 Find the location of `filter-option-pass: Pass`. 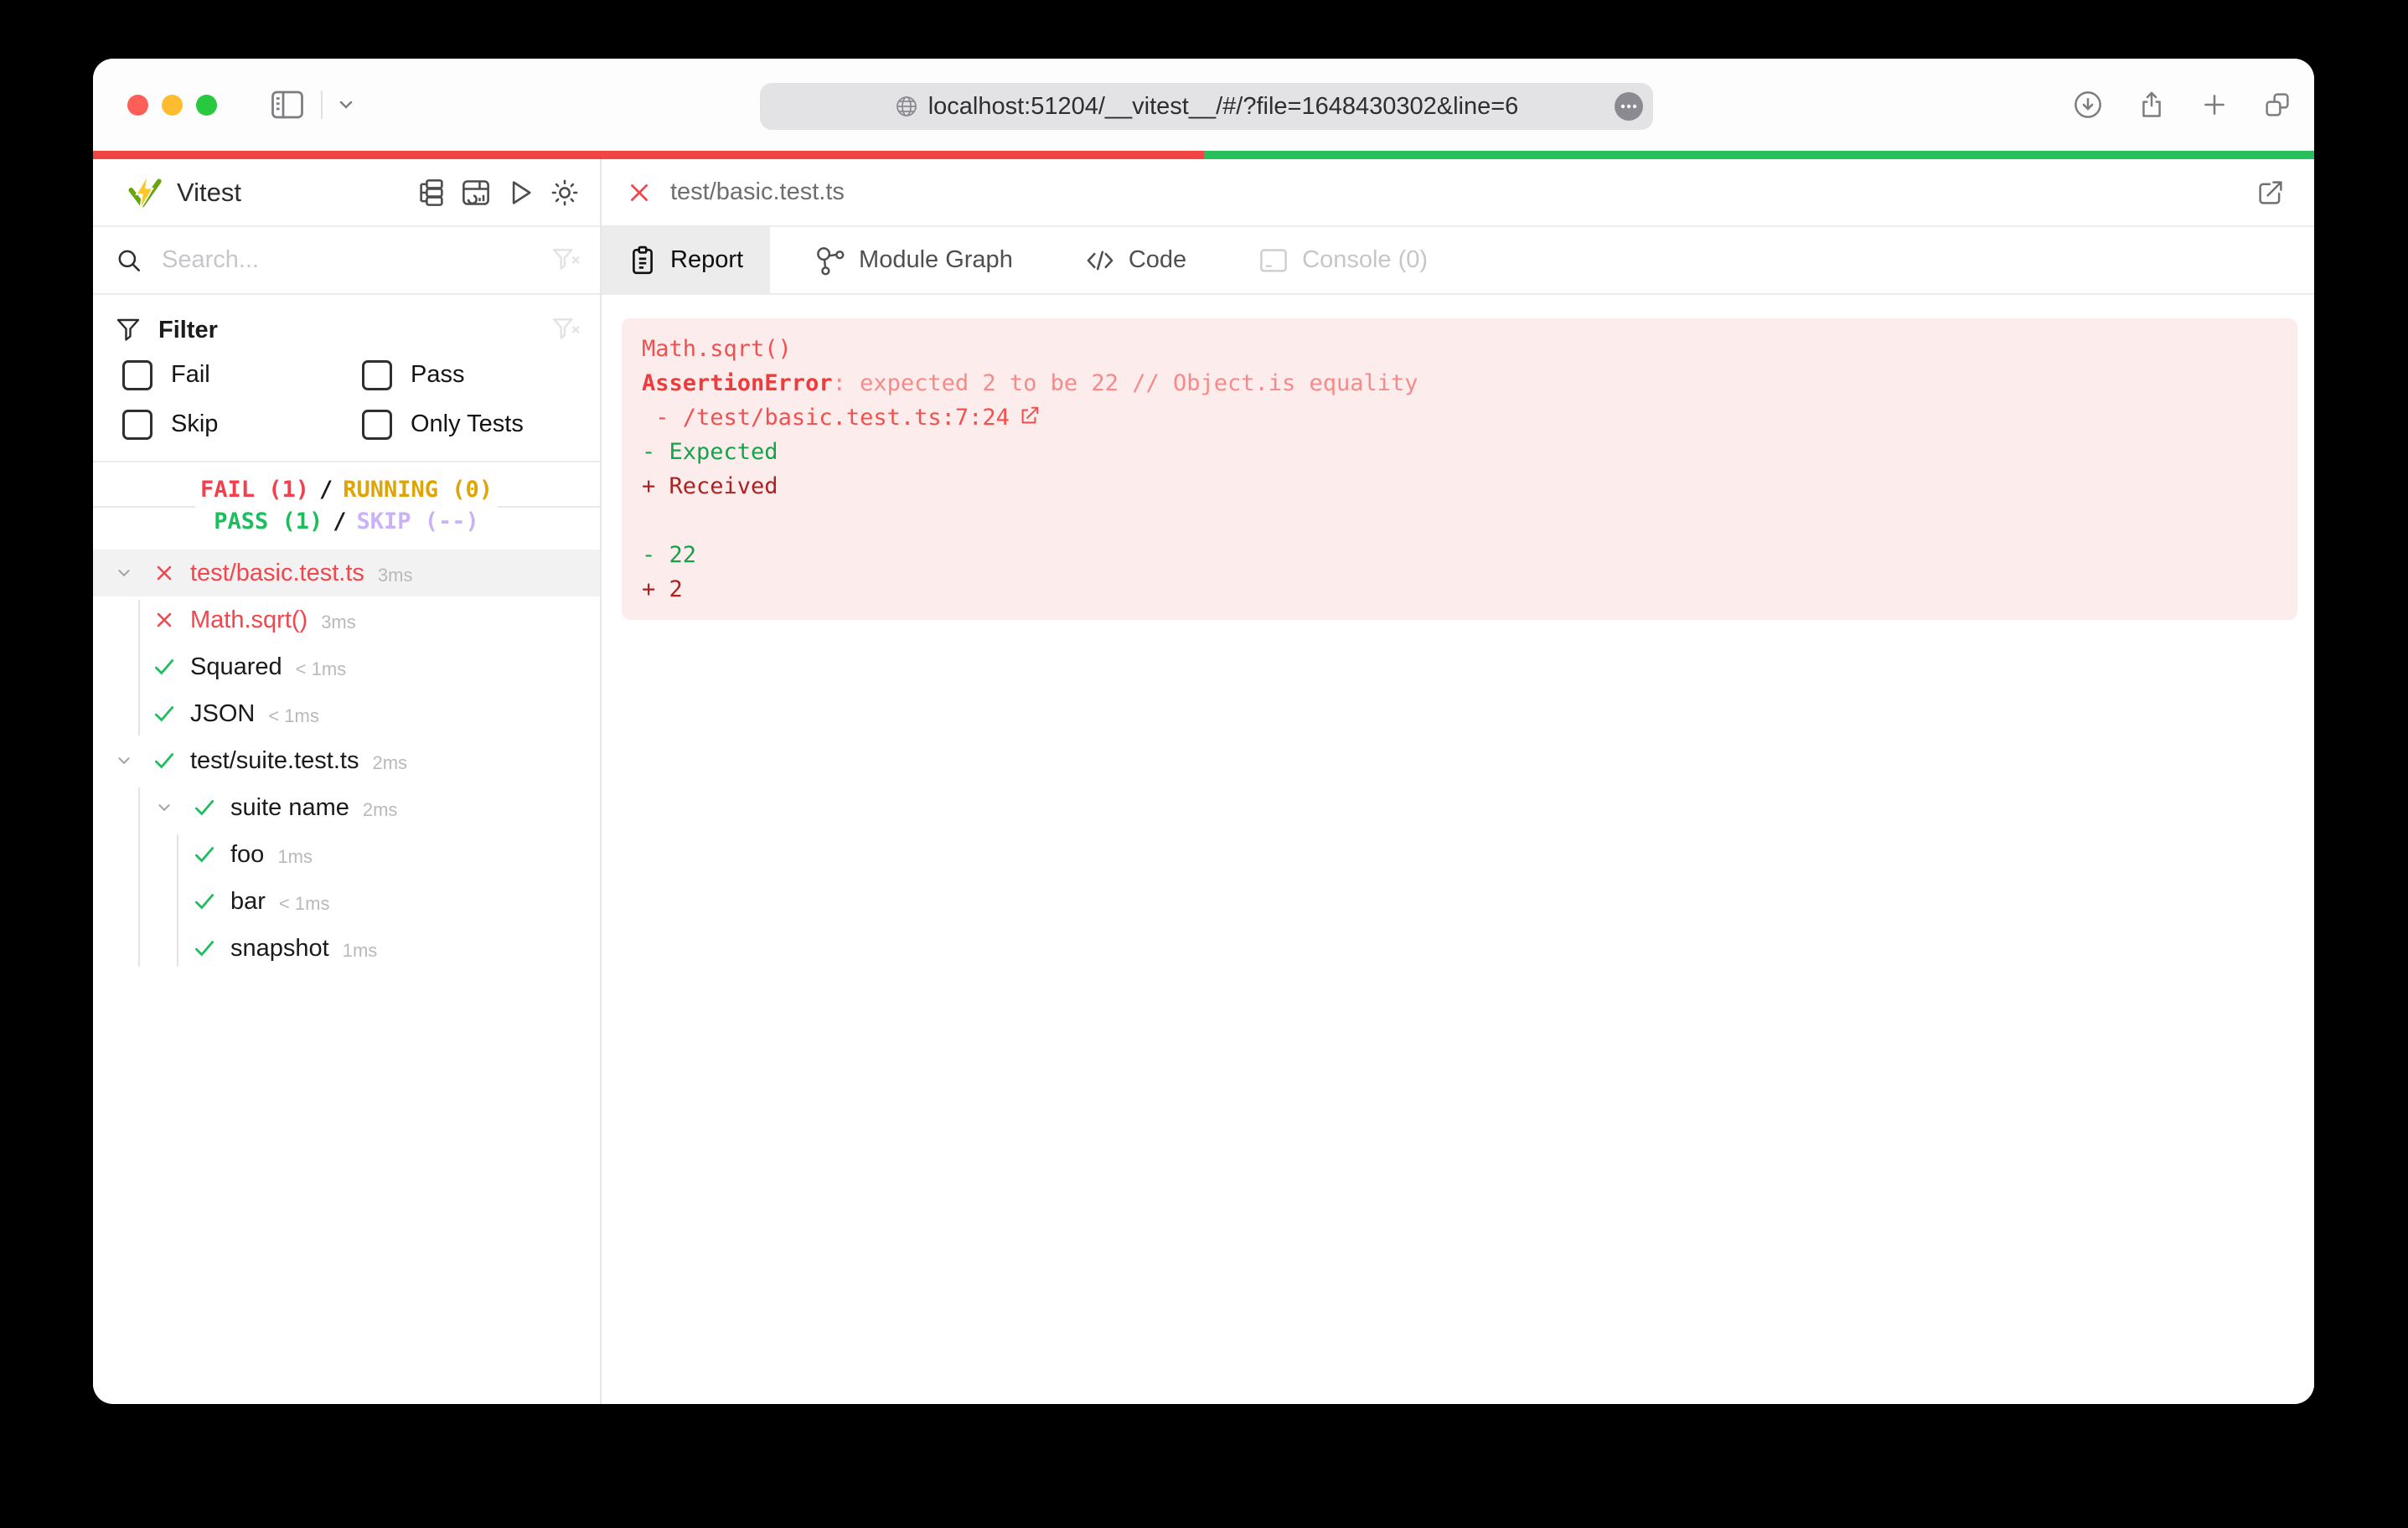

filter-option-pass: Pass is located at coordinates (472, 375).